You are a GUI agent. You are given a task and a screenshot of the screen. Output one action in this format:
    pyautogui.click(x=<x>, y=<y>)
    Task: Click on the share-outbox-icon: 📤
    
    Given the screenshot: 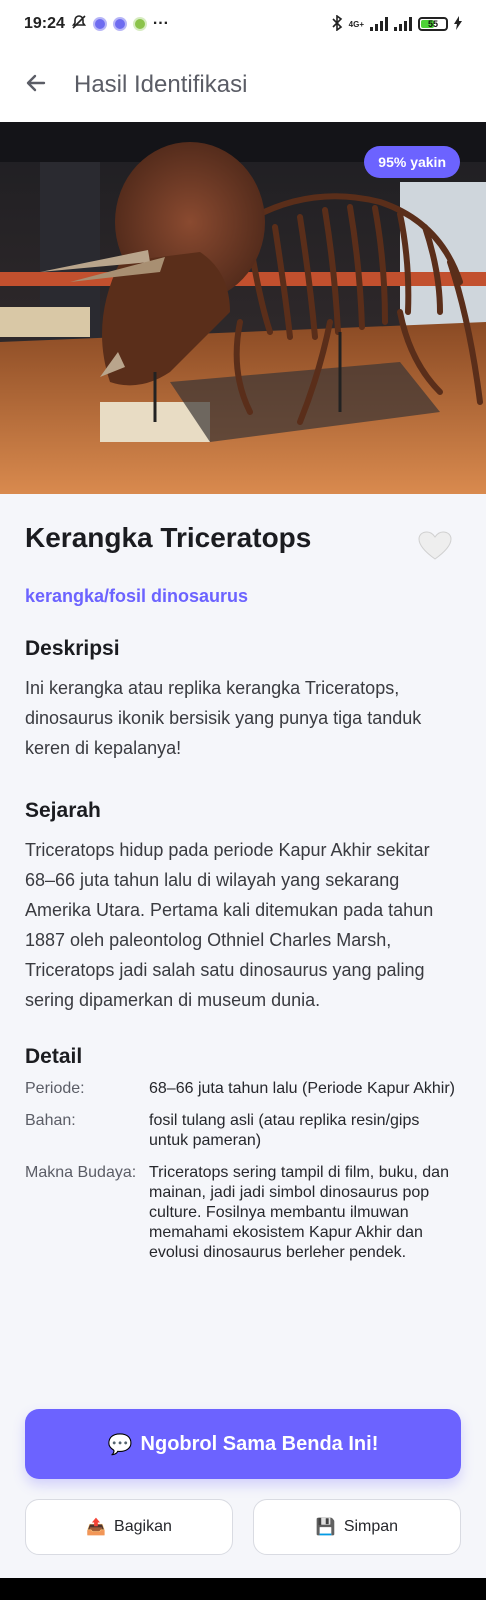 What is the action you would take?
    pyautogui.click(x=96, y=1527)
    